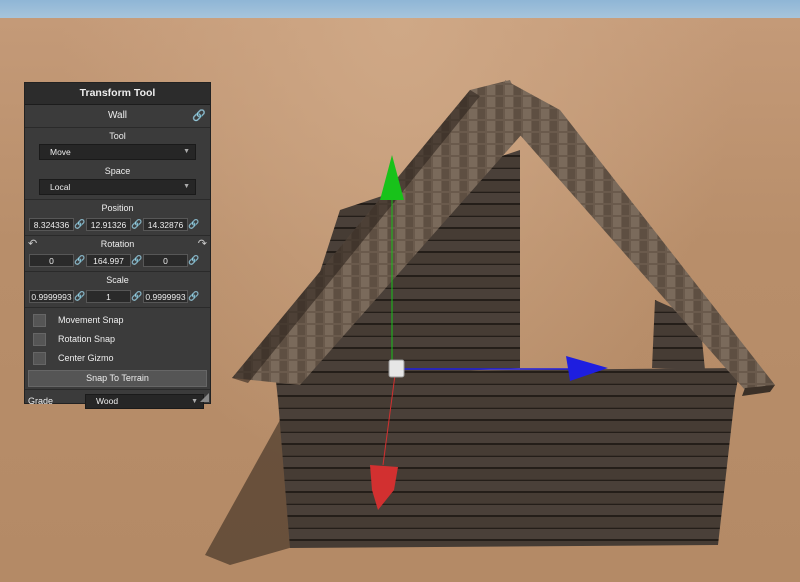 This screenshot has width=800, height=582. What do you see at coordinates (202, 244) in the screenshot?
I see `rotate-right-icon: ↷` at bounding box center [202, 244].